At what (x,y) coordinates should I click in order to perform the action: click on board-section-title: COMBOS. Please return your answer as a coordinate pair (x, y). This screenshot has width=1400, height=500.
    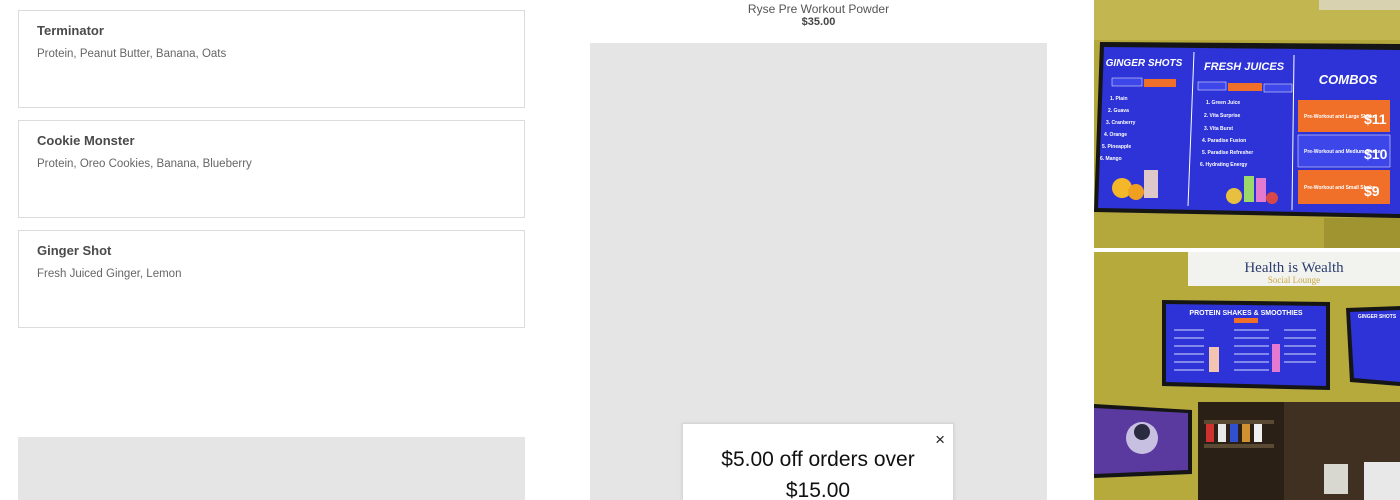
    Looking at the image, I should click on (1348, 79).